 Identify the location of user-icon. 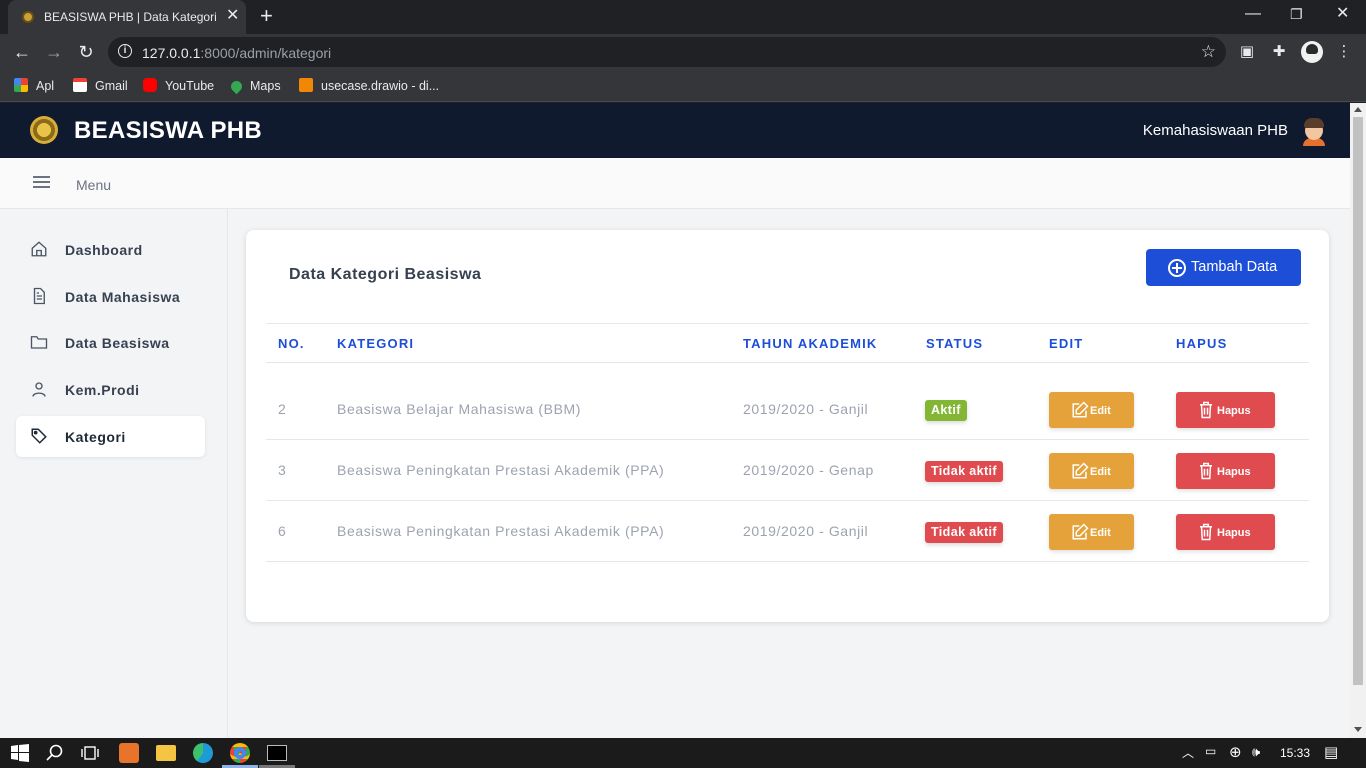
(39, 389).